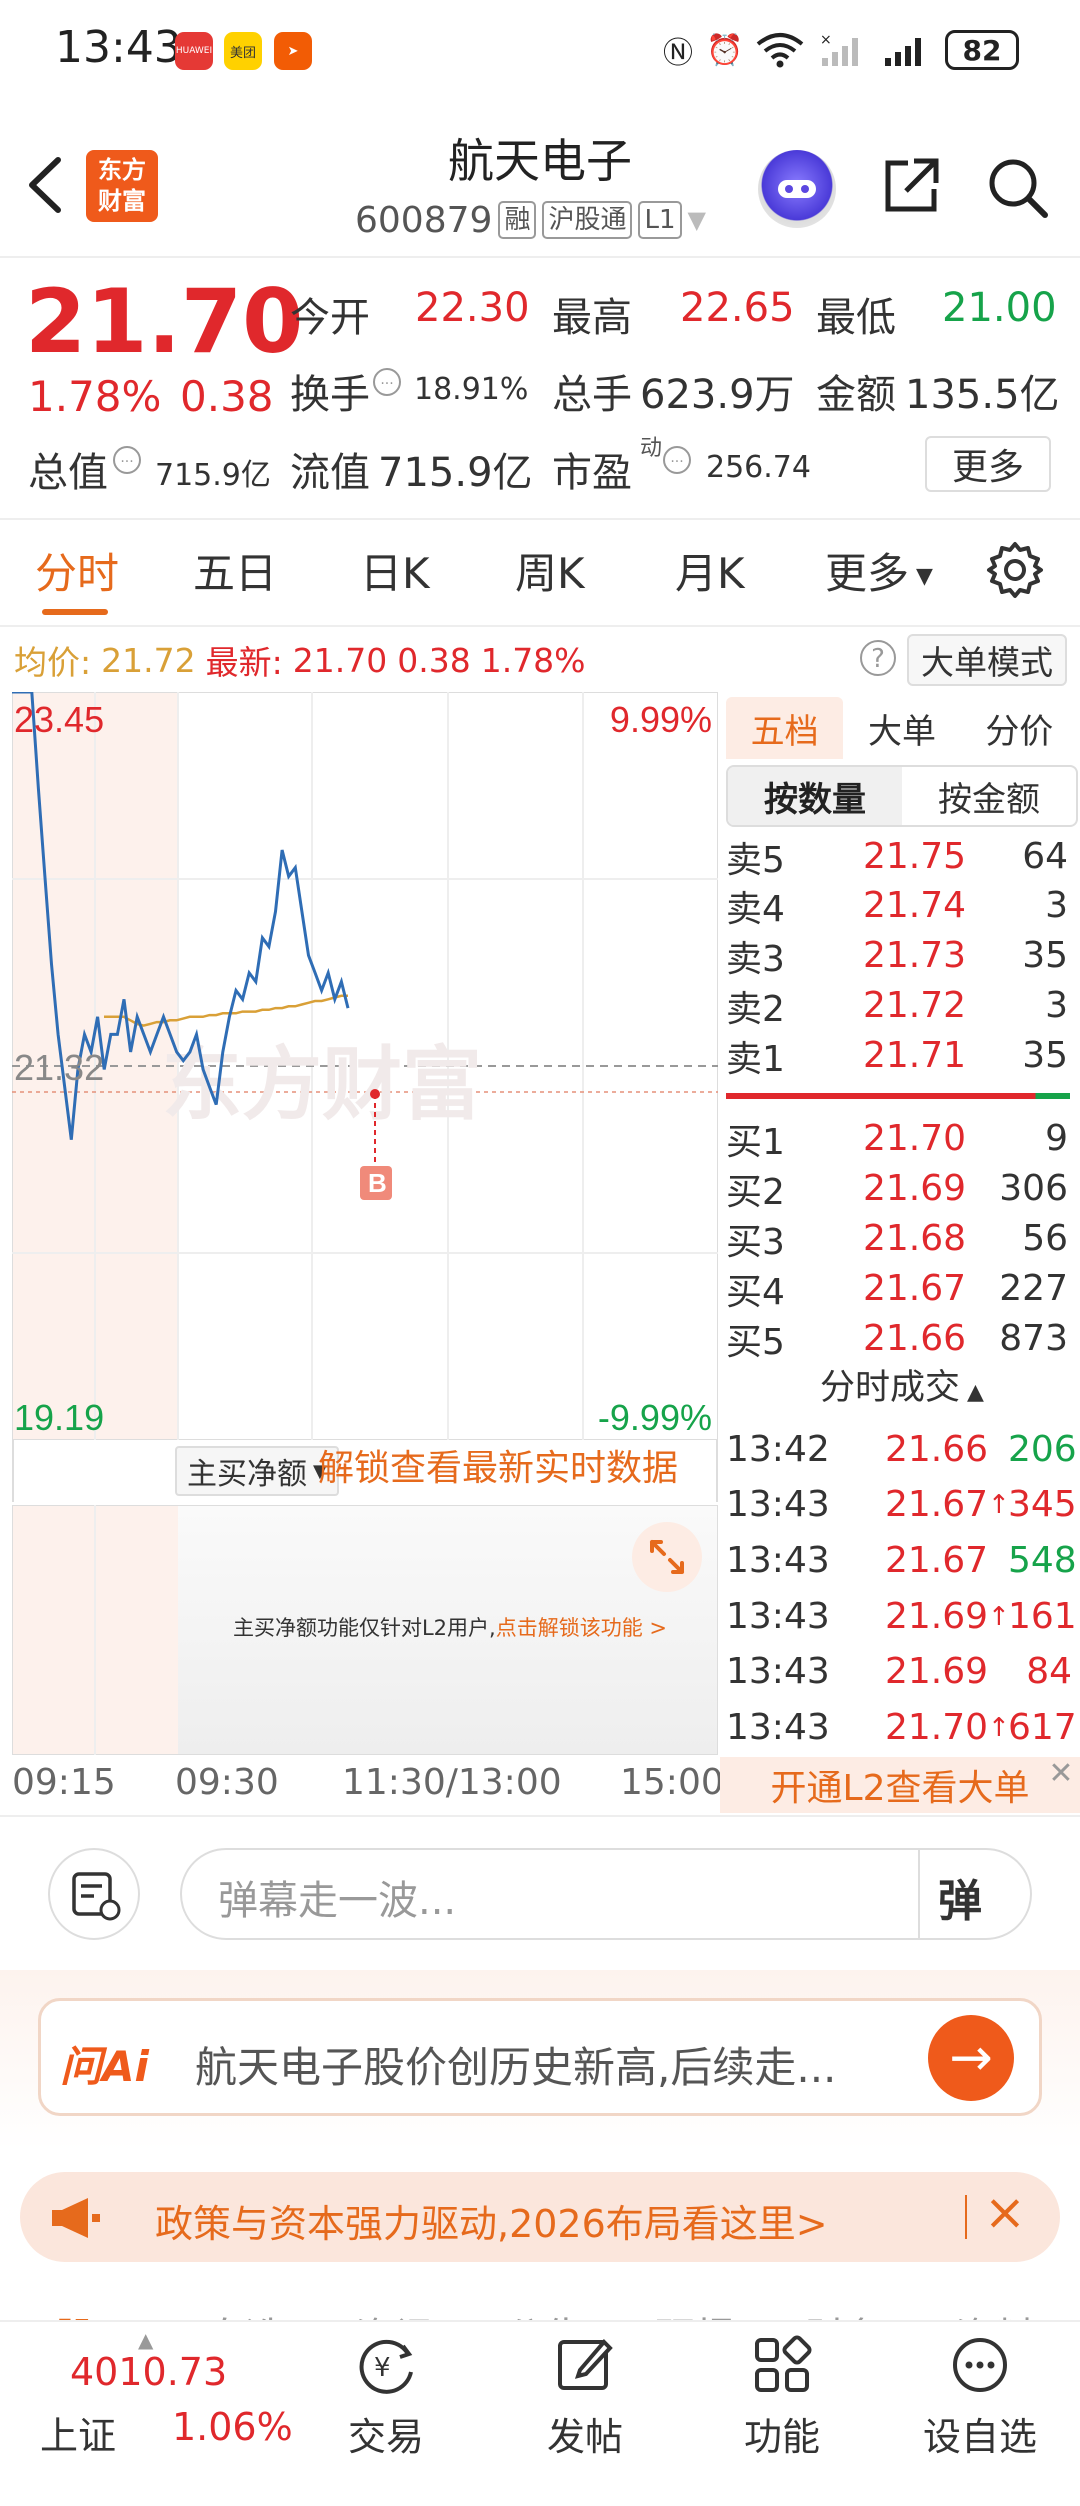  What do you see at coordinates (1015, 570) in the screenshot?
I see `gear-icon` at bounding box center [1015, 570].